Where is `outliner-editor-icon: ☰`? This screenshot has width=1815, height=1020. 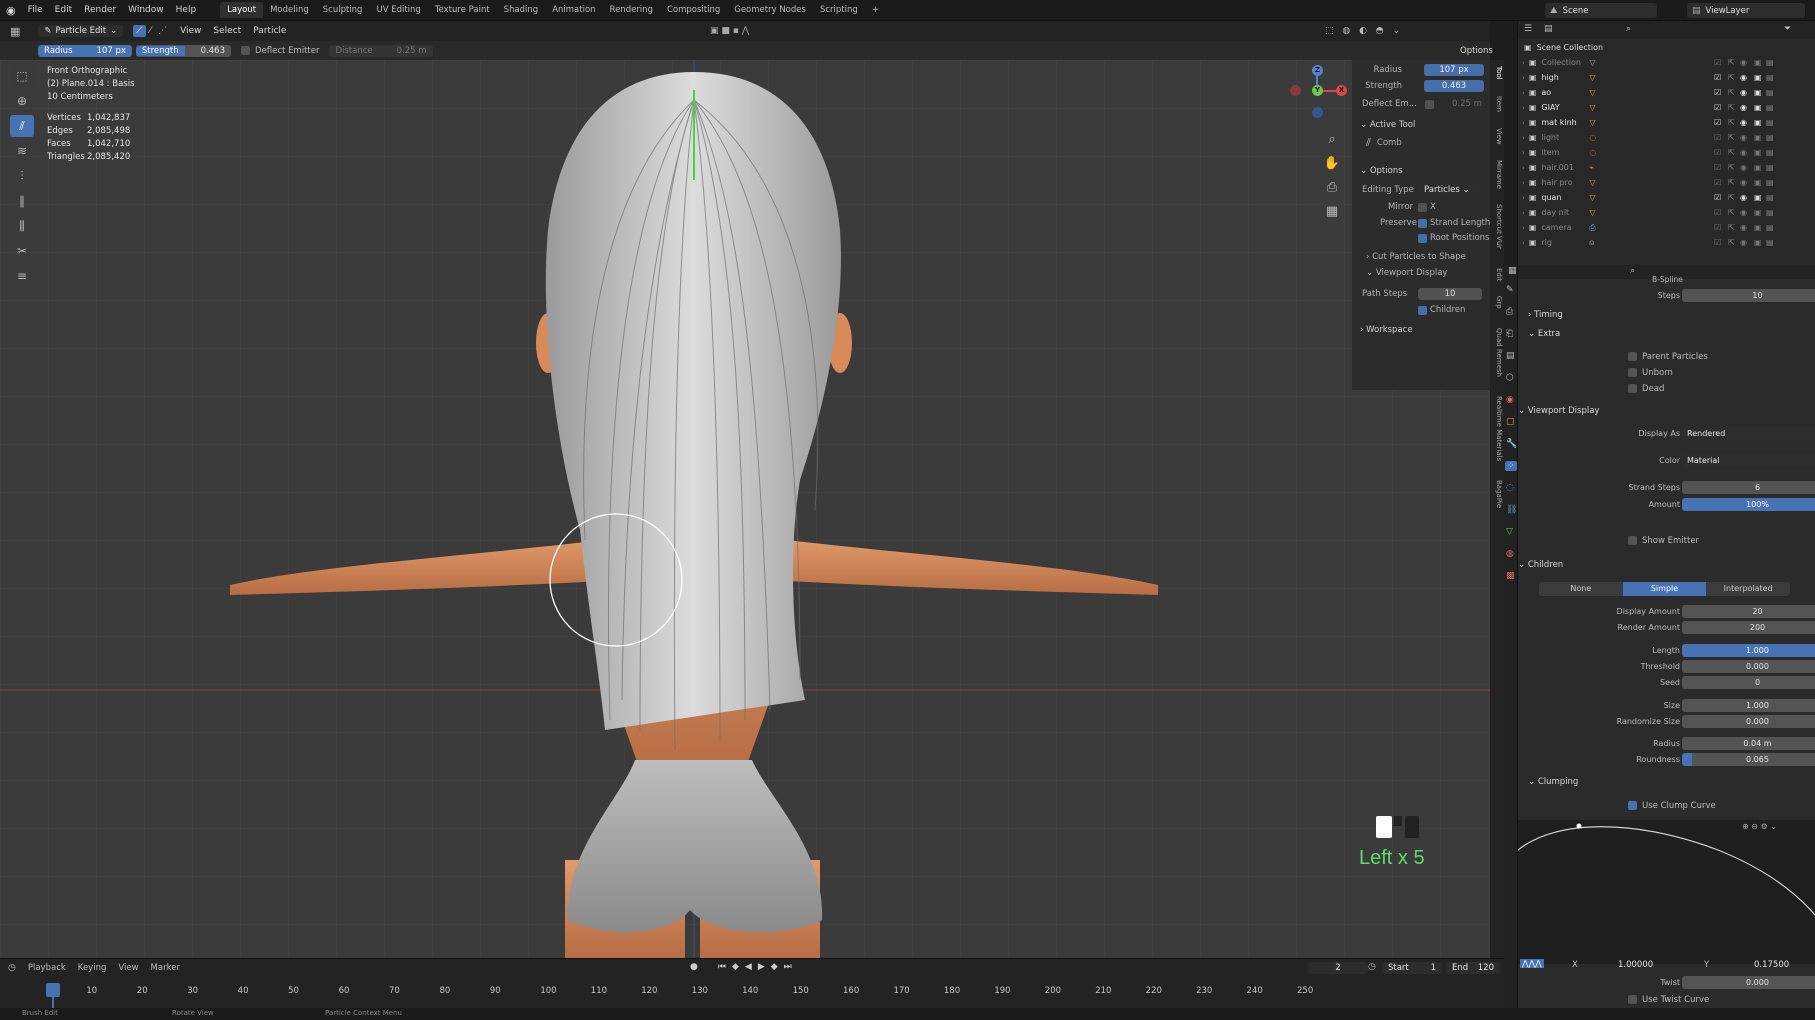 outliner-editor-icon: ☰ is located at coordinates (1528, 29).